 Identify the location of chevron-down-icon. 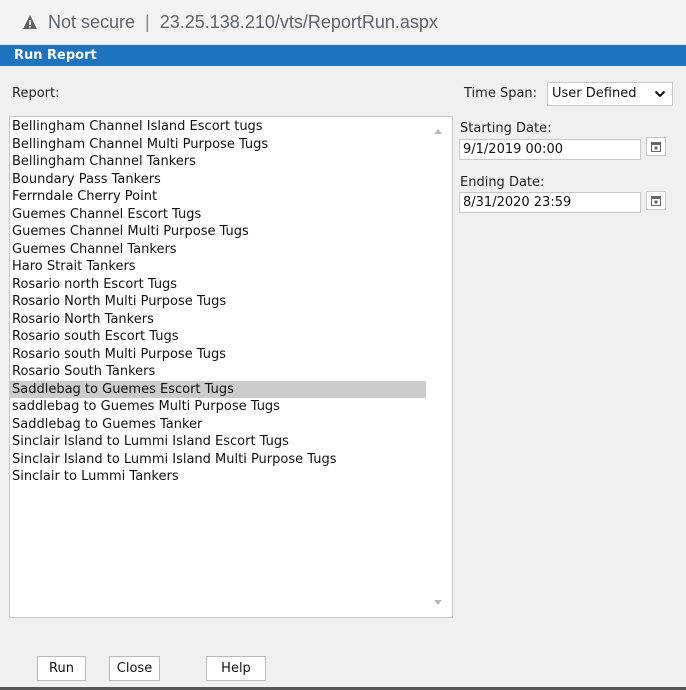
(660, 94).